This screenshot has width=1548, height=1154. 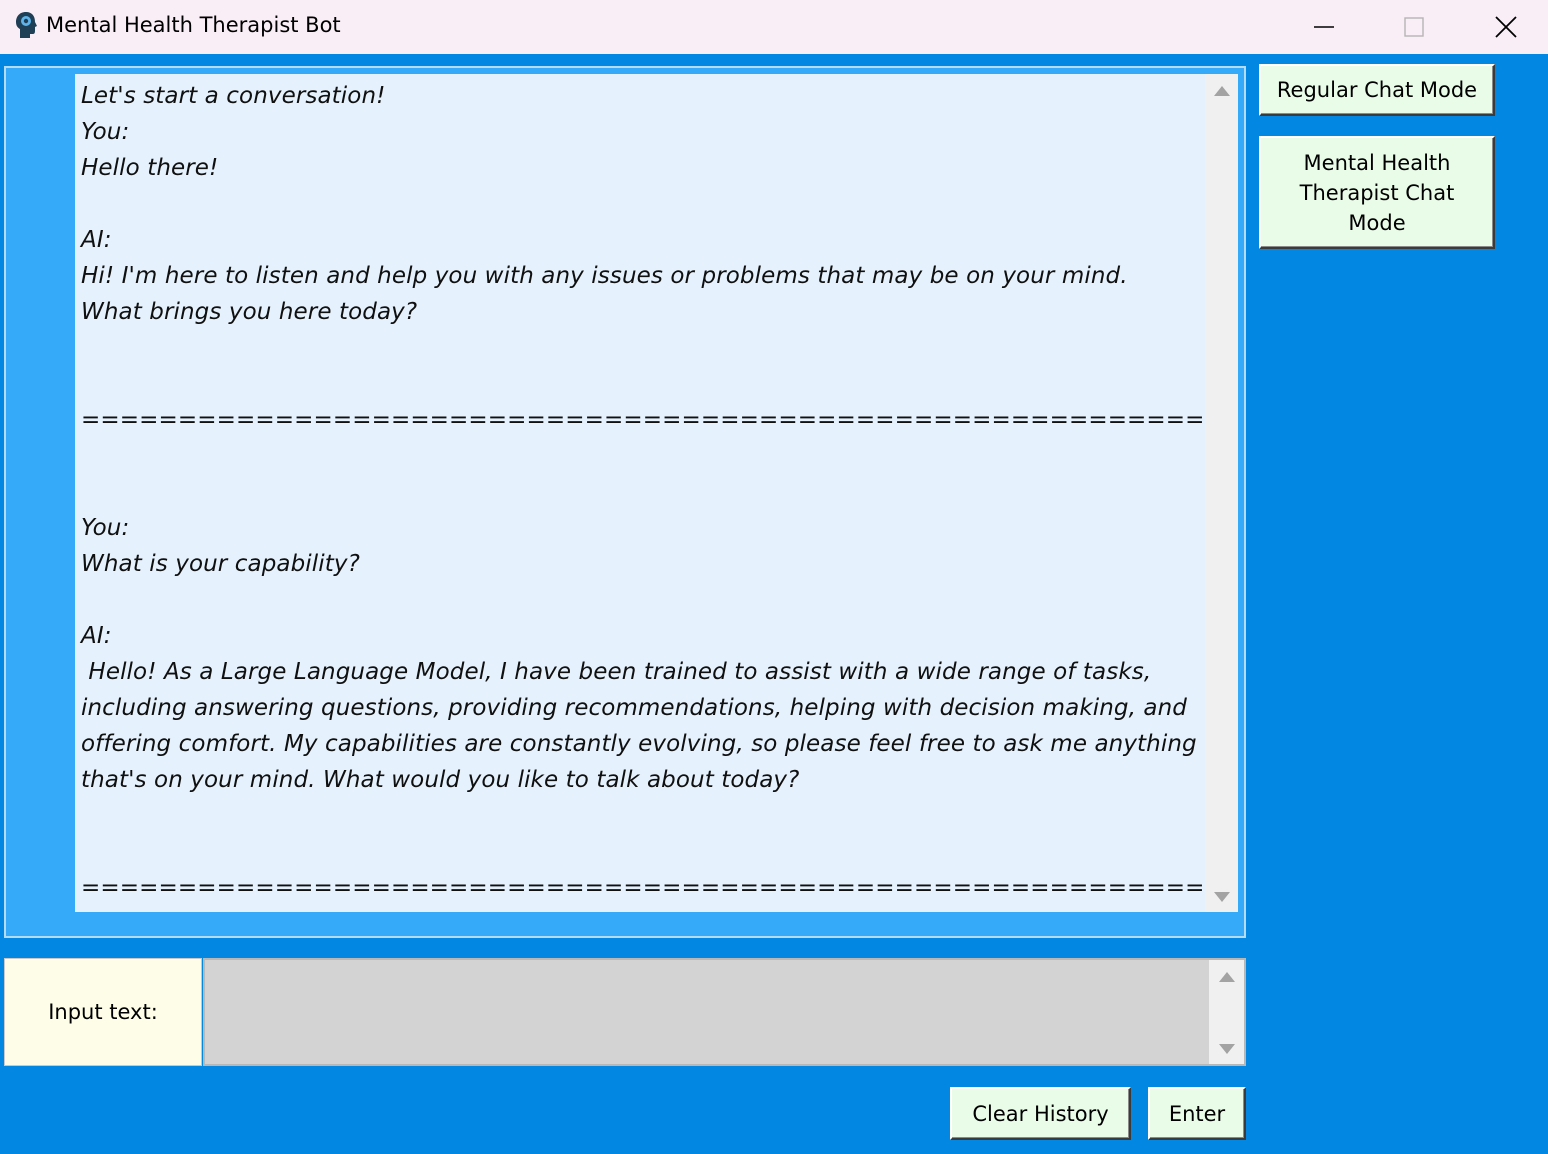 I want to click on maximize-icon, so click(x=1414, y=27).